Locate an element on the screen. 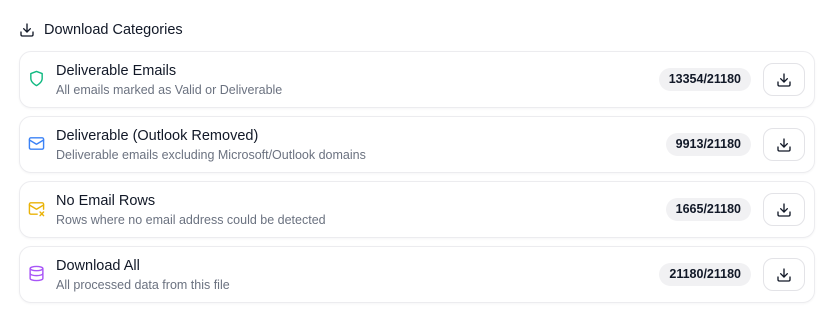 Image resolution: width=829 pixels, height=321 pixels. mail-x-icon is located at coordinates (36, 208).